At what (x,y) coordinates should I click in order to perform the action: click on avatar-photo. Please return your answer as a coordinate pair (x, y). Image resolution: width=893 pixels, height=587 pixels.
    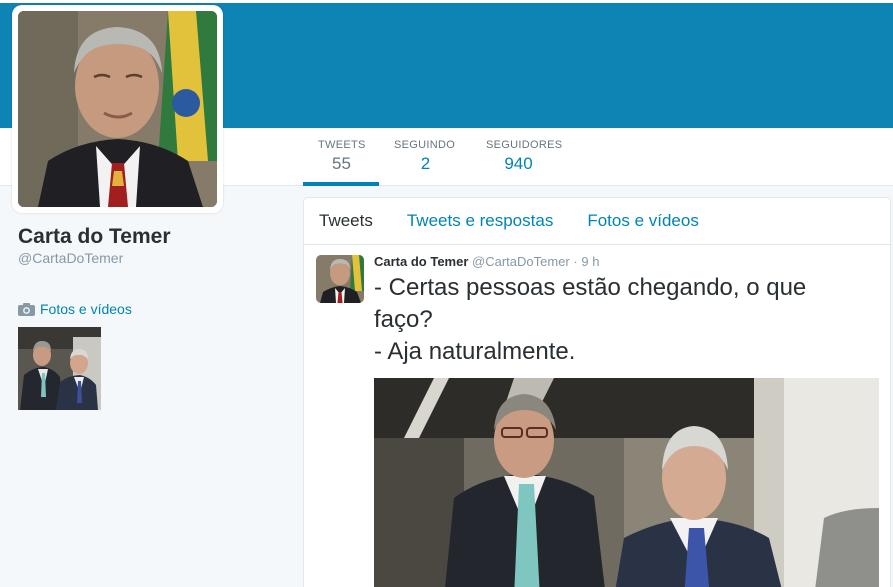
    Looking at the image, I should click on (117, 109).